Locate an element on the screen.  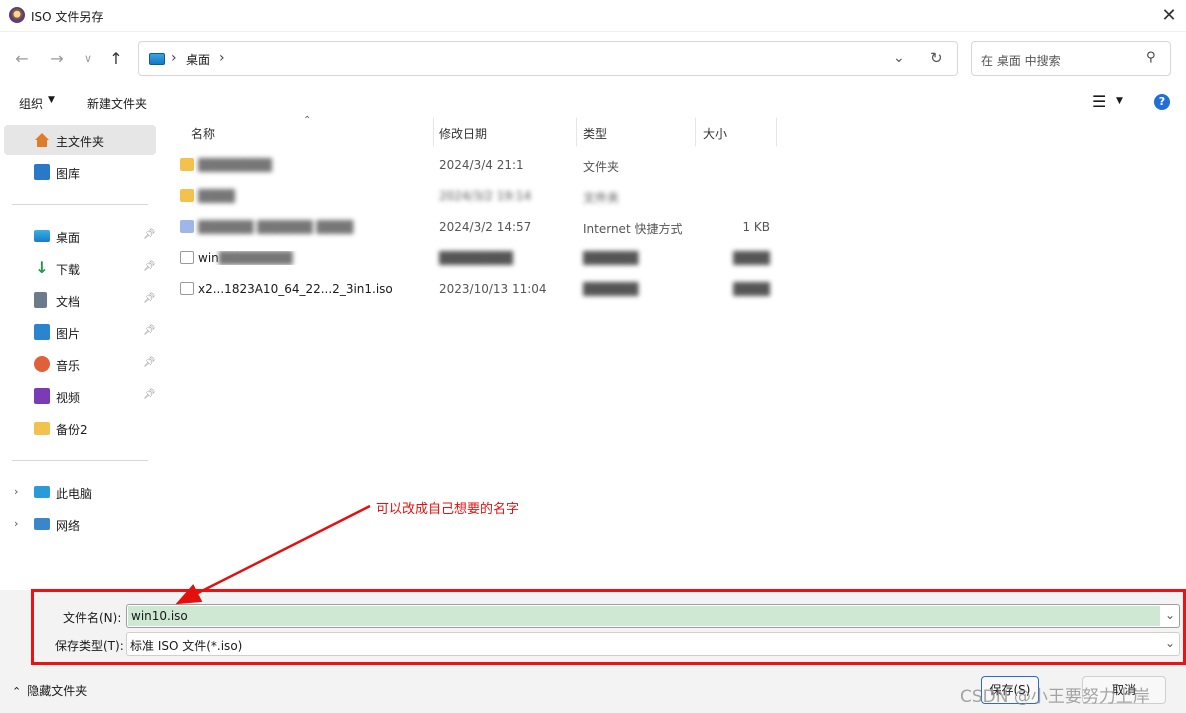
sidebar-item-home: 主文件夹 is located at coordinates (80, 140).